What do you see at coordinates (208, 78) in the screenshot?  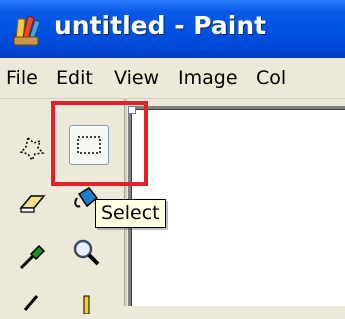 I see `menu-image: Image` at bounding box center [208, 78].